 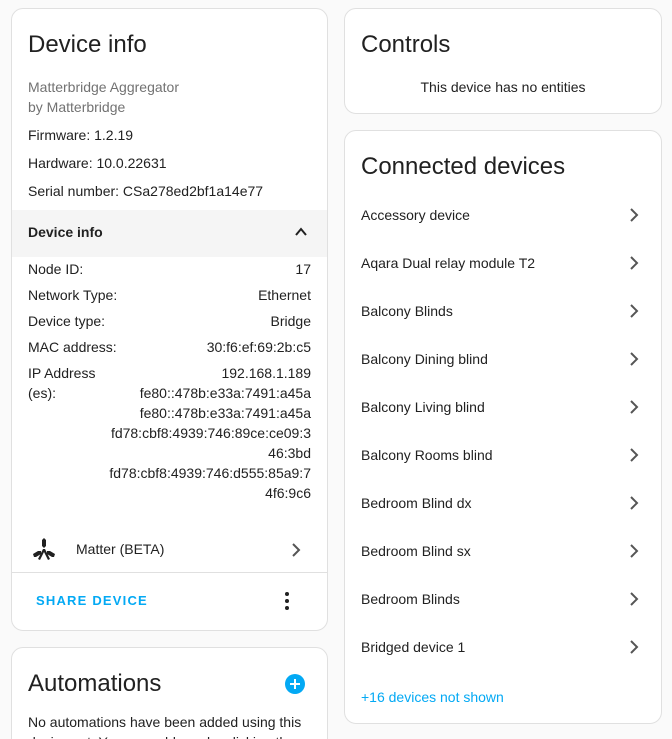 What do you see at coordinates (56, 269) in the screenshot?
I see `node-id-label: Node ID:` at bounding box center [56, 269].